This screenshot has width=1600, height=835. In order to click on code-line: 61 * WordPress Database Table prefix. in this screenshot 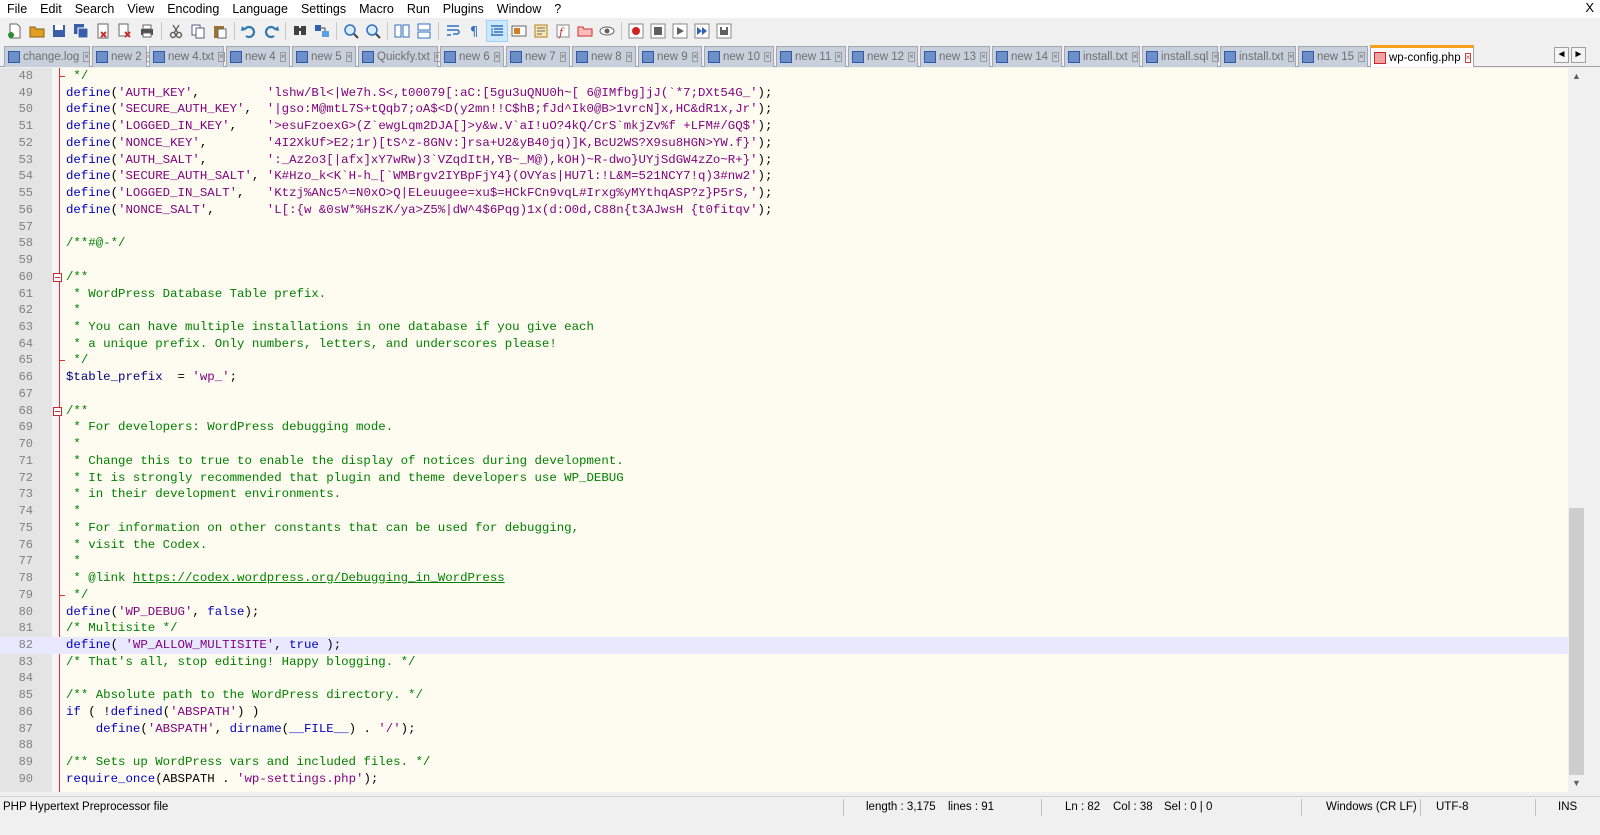, I will do `click(784, 294)`.